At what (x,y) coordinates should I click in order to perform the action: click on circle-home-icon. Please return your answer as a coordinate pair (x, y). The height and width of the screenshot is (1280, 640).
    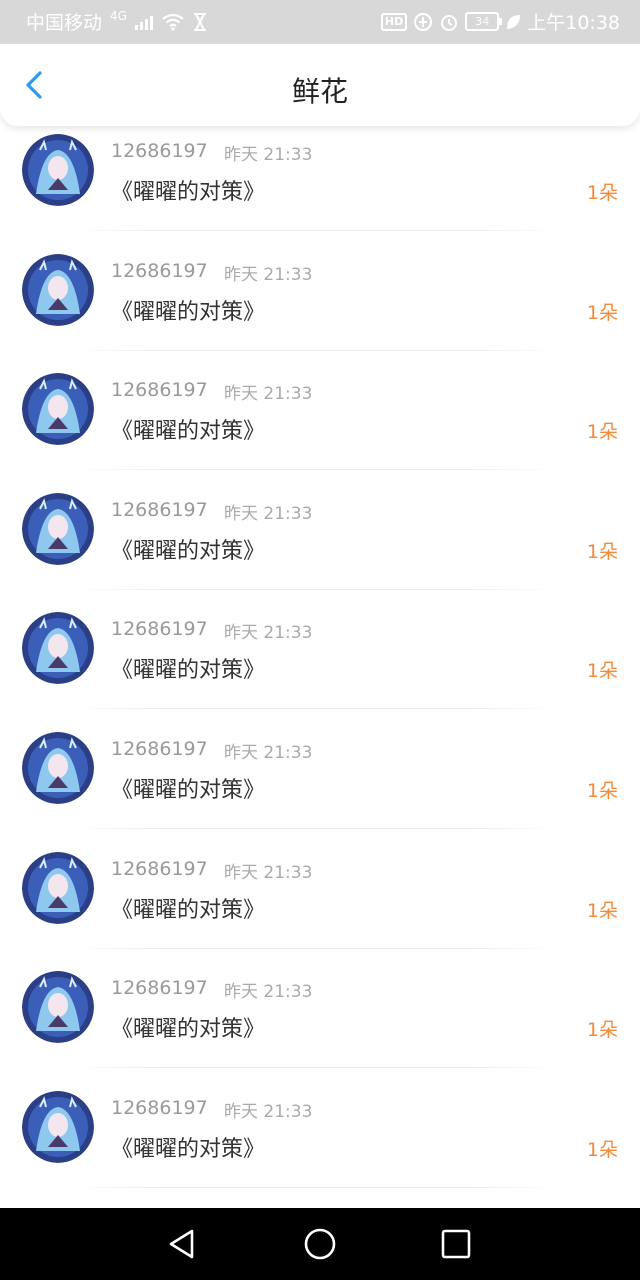
    Looking at the image, I should click on (320, 1244).